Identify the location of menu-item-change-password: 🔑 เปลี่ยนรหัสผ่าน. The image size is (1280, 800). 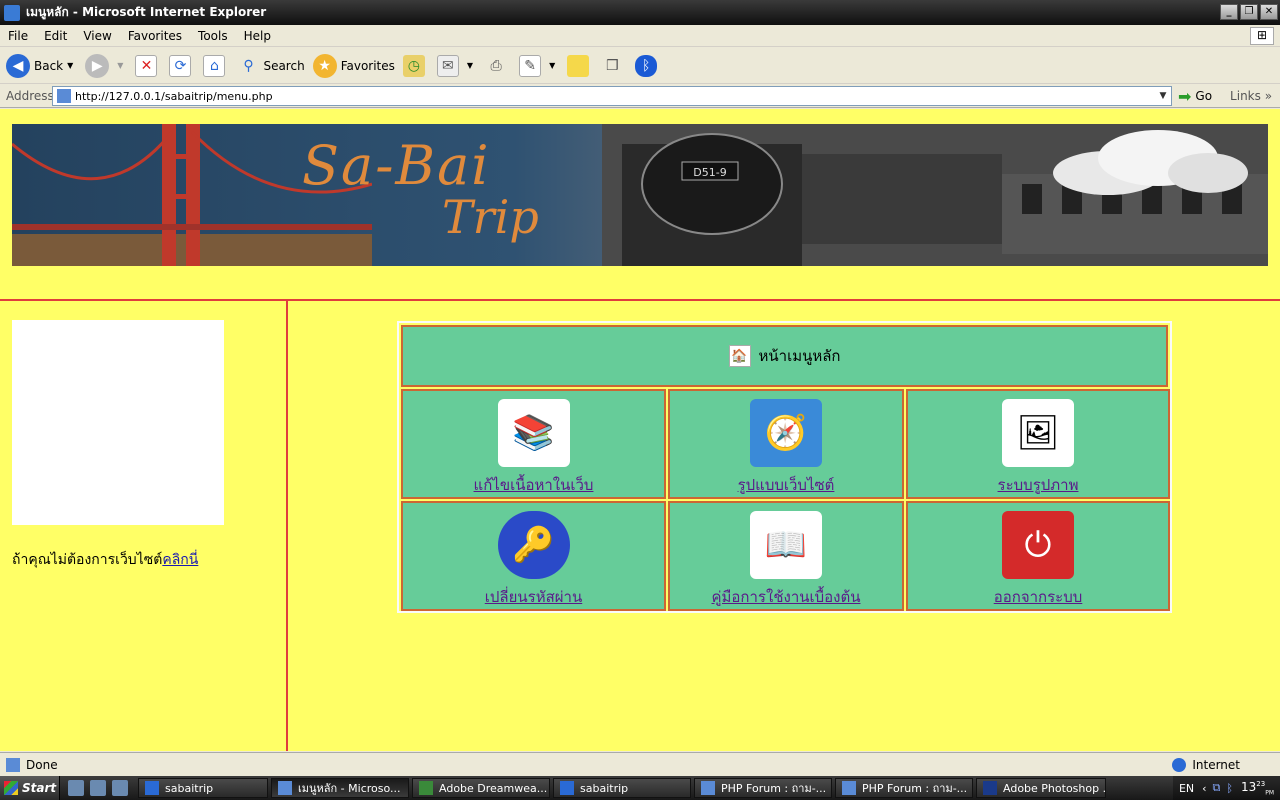
(533, 556).